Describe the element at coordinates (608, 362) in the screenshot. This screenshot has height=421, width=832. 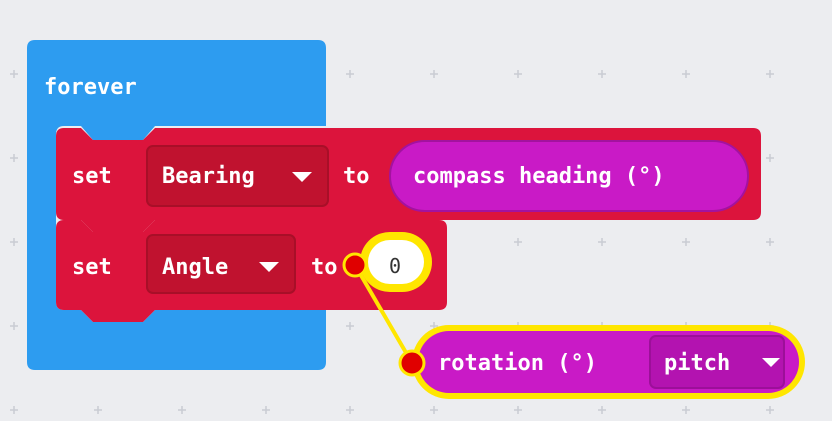
I see `rotation-block: rotation (°) pitch` at that location.